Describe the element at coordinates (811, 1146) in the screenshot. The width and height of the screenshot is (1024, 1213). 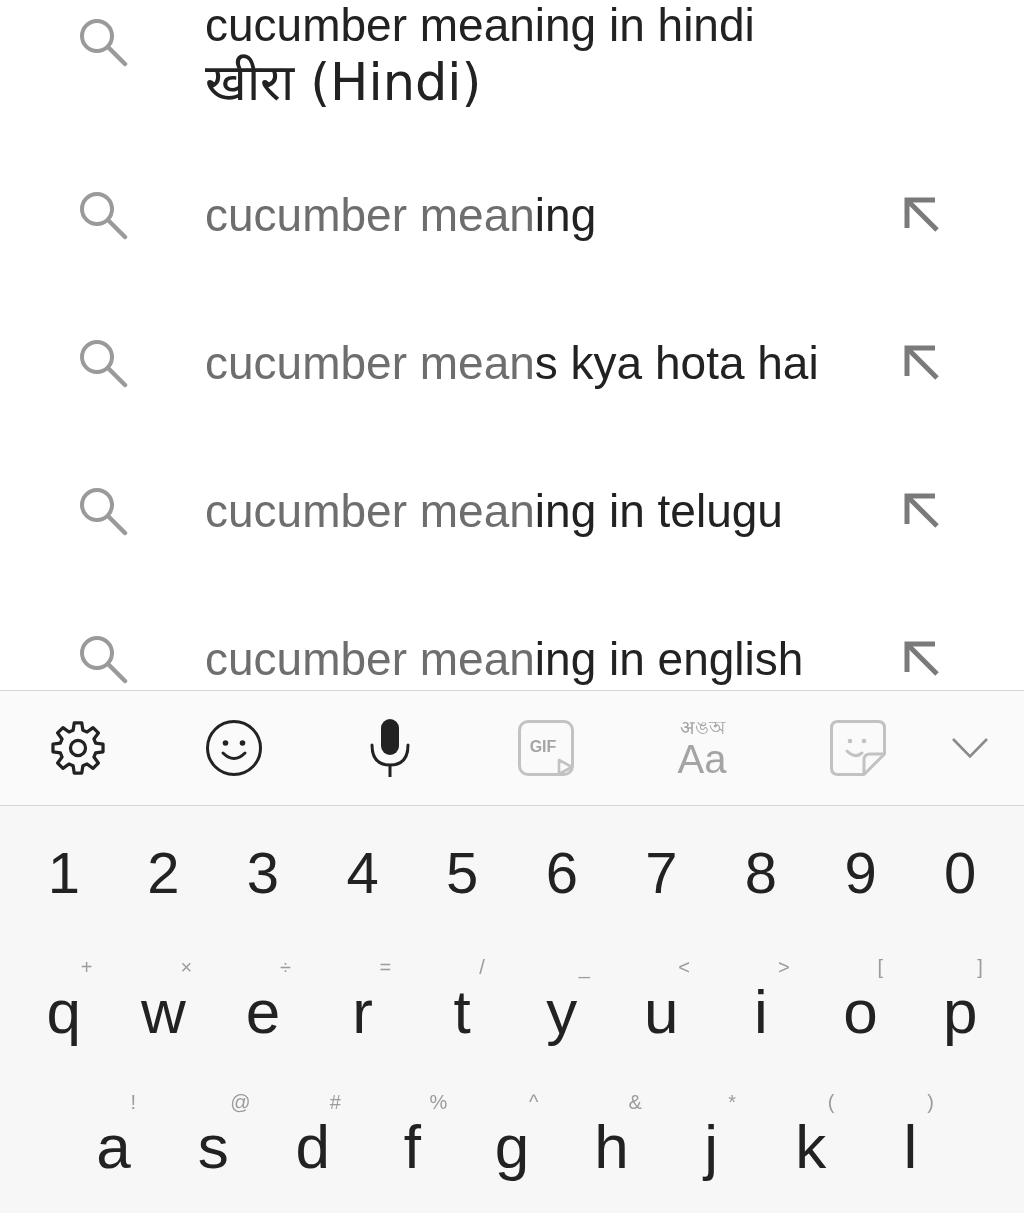
I see `keyboard-key: k` at that location.